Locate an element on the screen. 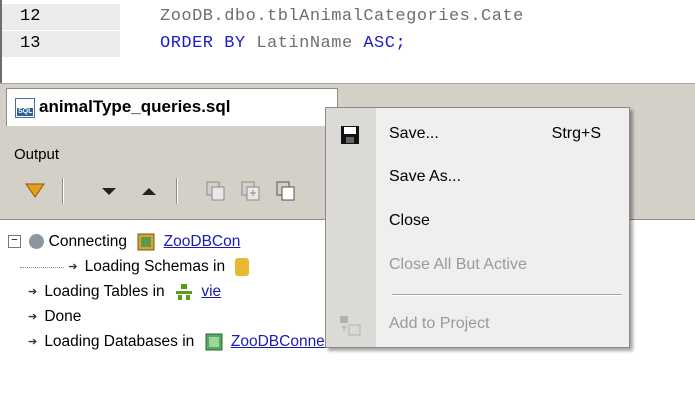  code-text: ORDER BY LatinName ASC; is located at coordinates (283, 44).